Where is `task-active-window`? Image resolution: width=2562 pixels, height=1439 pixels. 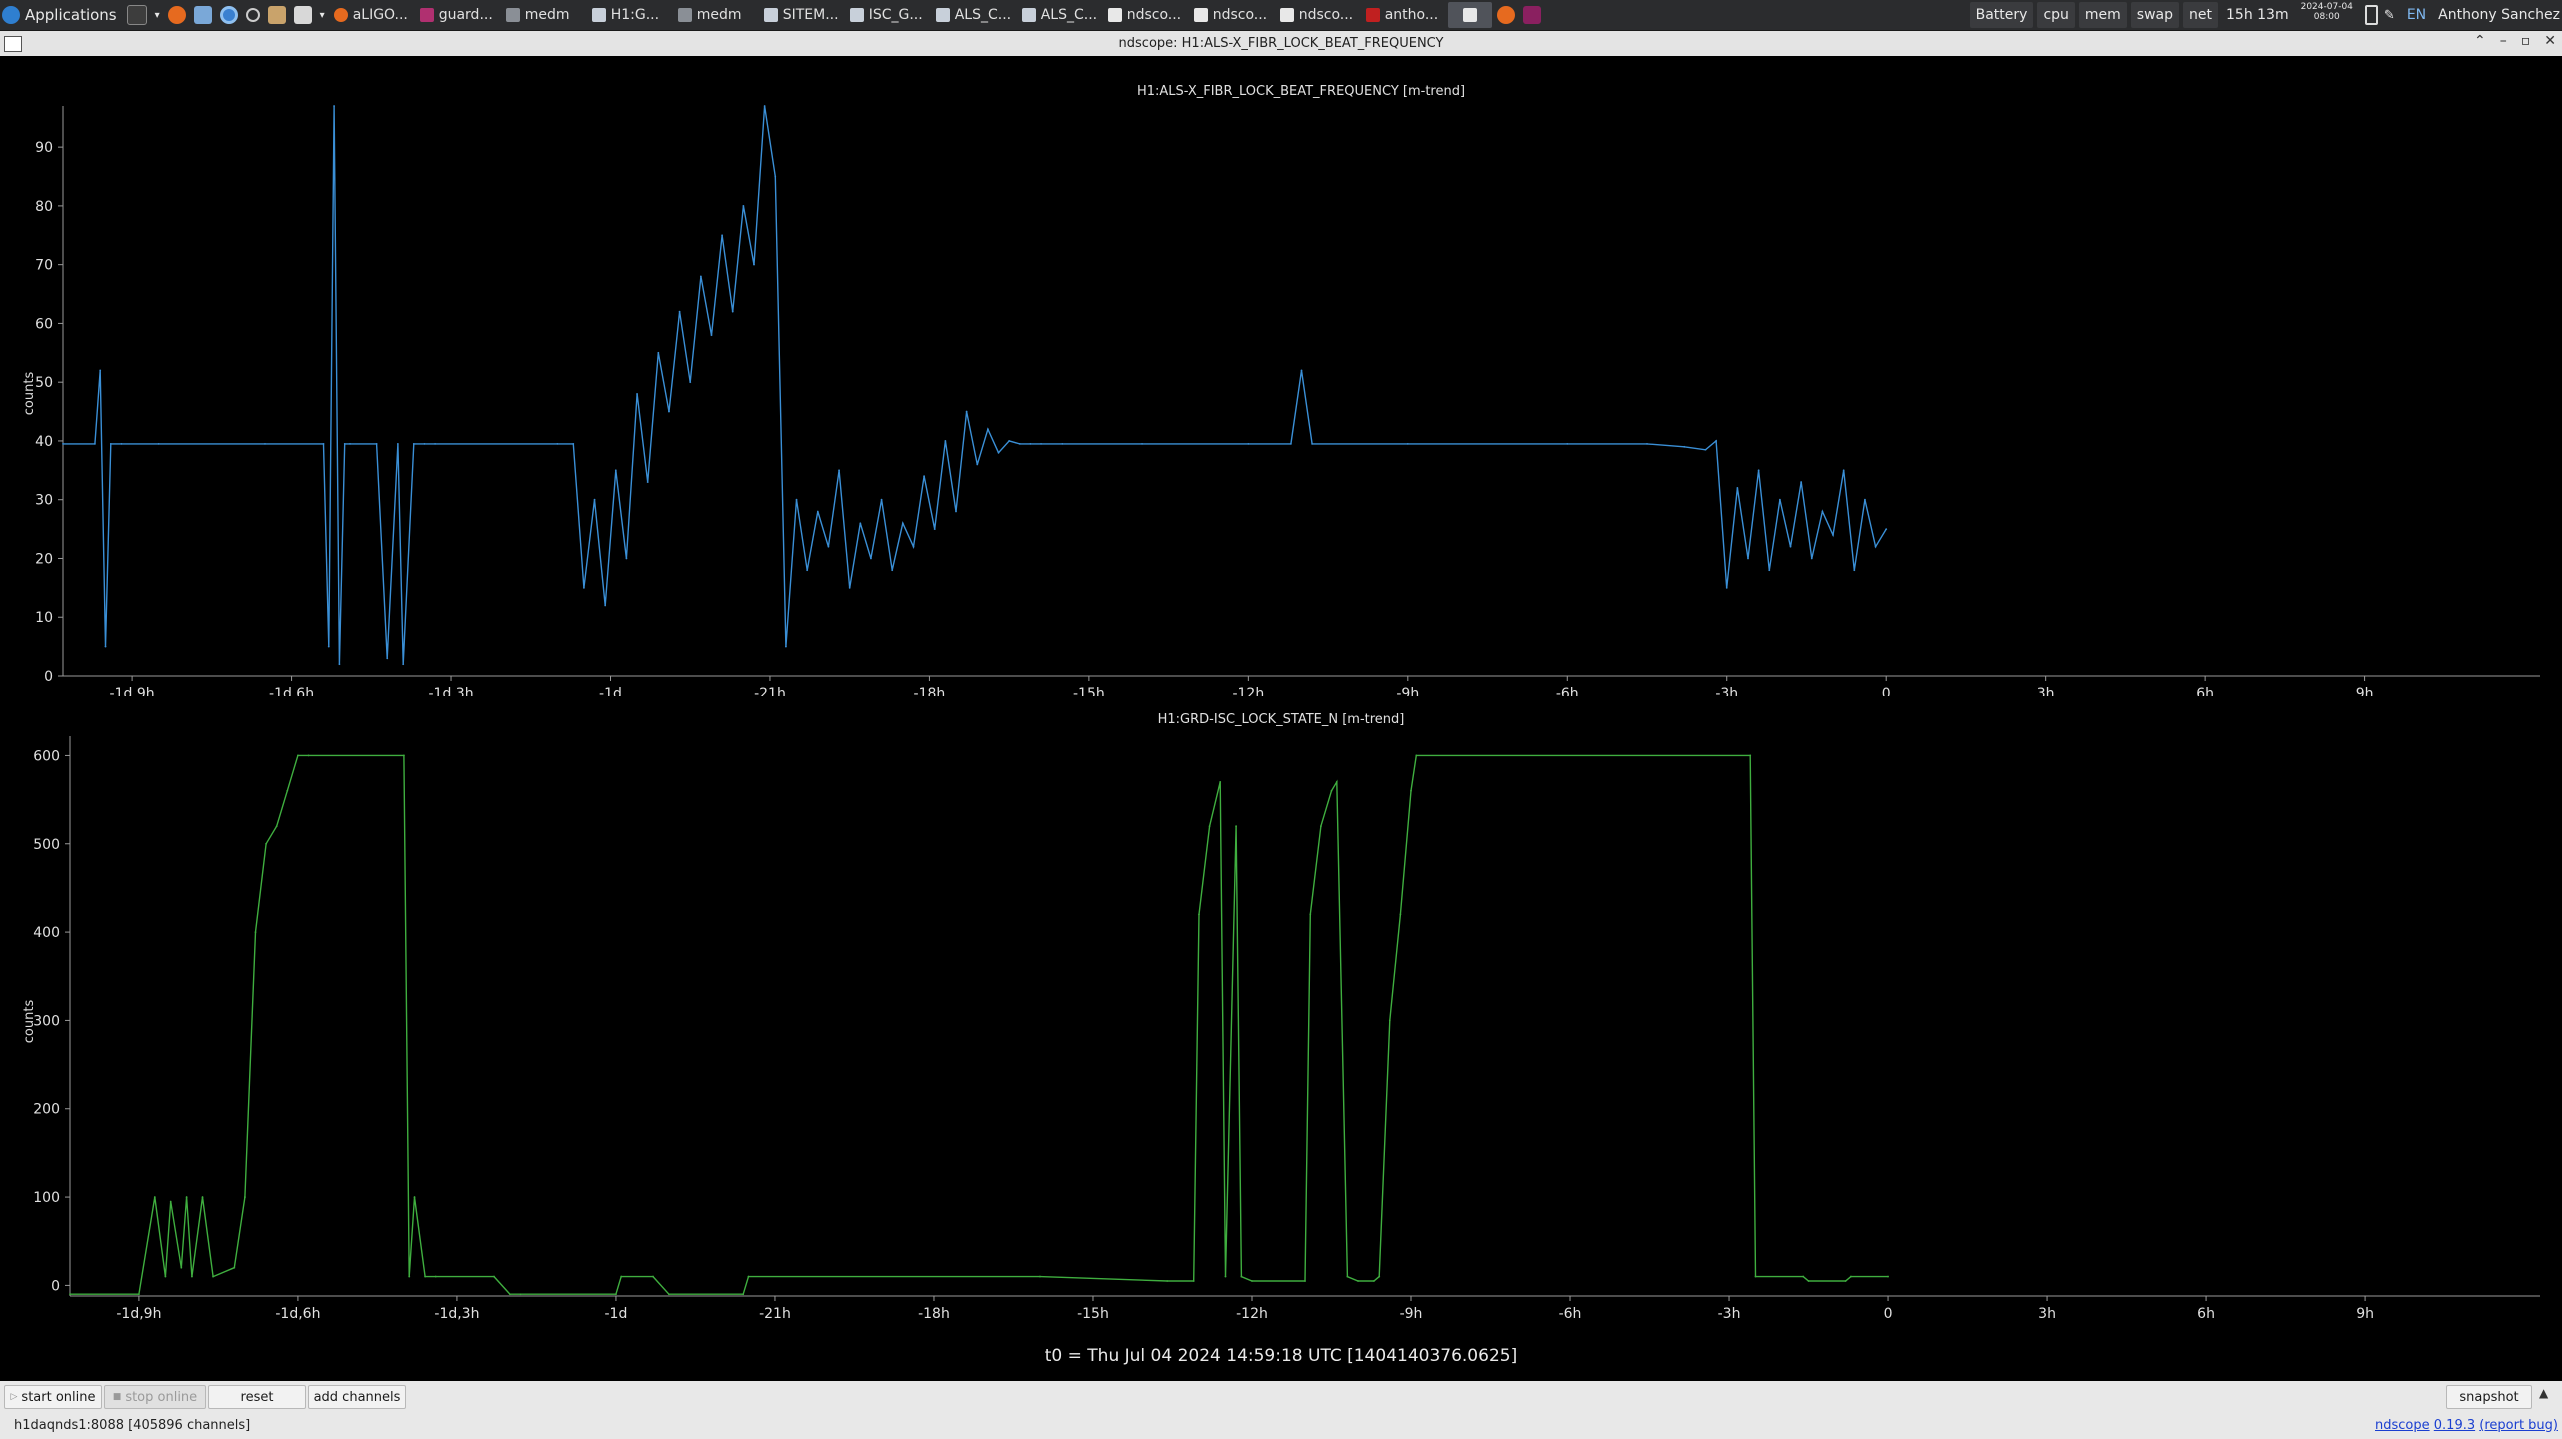
task-active-window is located at coordinates (1469, 15).